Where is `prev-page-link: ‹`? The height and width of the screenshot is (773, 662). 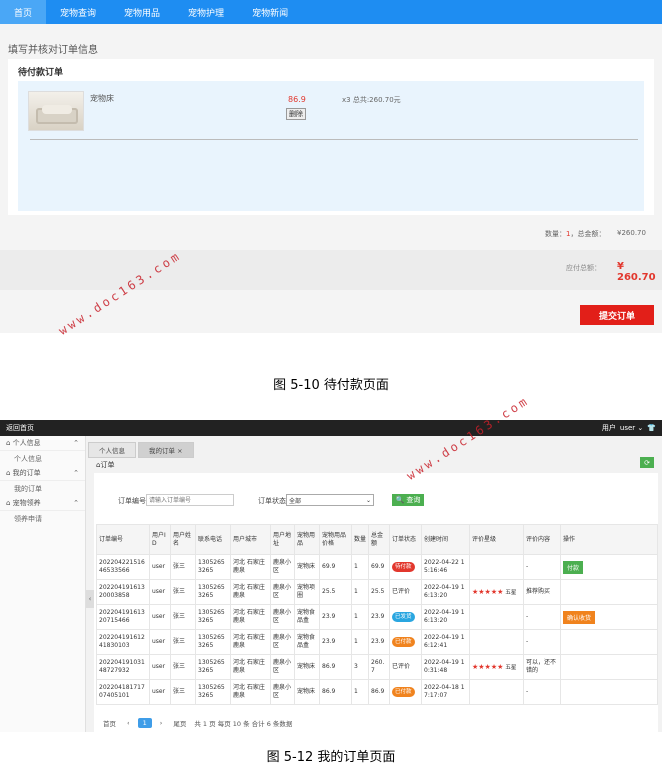 prev-page-link: ‹ is located at coordinates (128, 723).